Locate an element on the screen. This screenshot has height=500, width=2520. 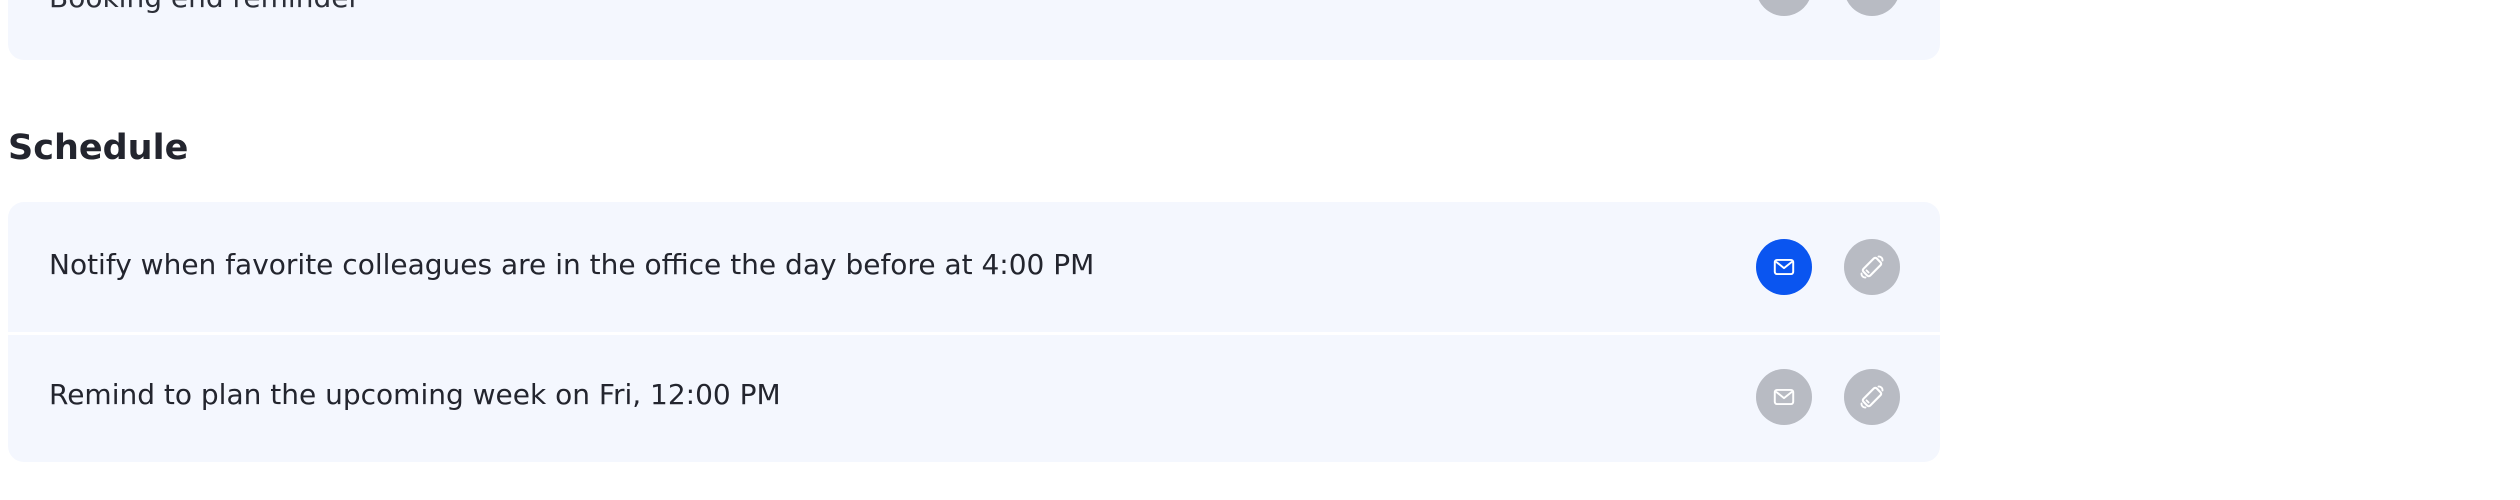
booking-end-reminder-push-toggle is located at coordinates (1872, 8).